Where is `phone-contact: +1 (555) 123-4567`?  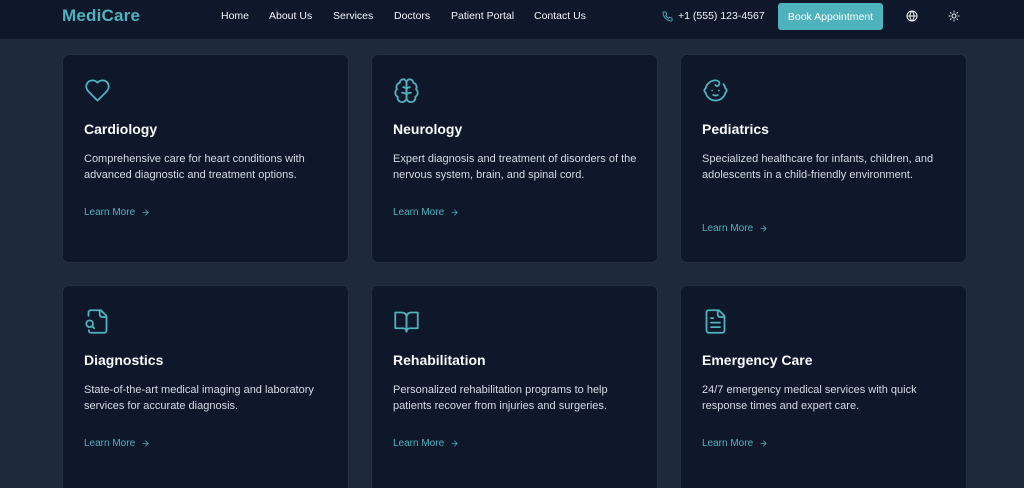
phone-contact: +1 (555) 123-4567 is located at coordinates (713, 16).